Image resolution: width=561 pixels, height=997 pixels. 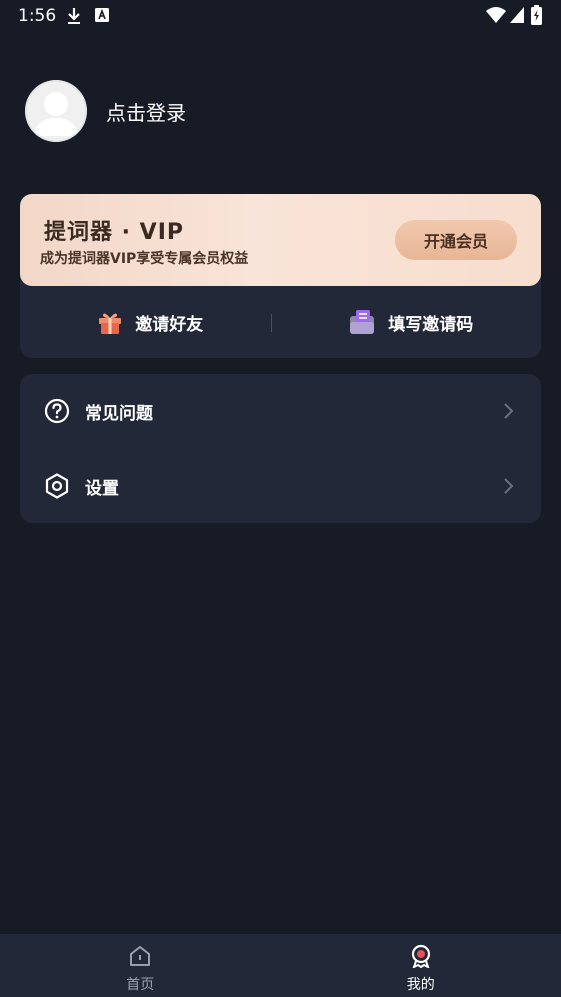 What do you see at coordinates (496, 15) in the screenshot?
I see `wifi-icon` at bounding box center [496, 15].